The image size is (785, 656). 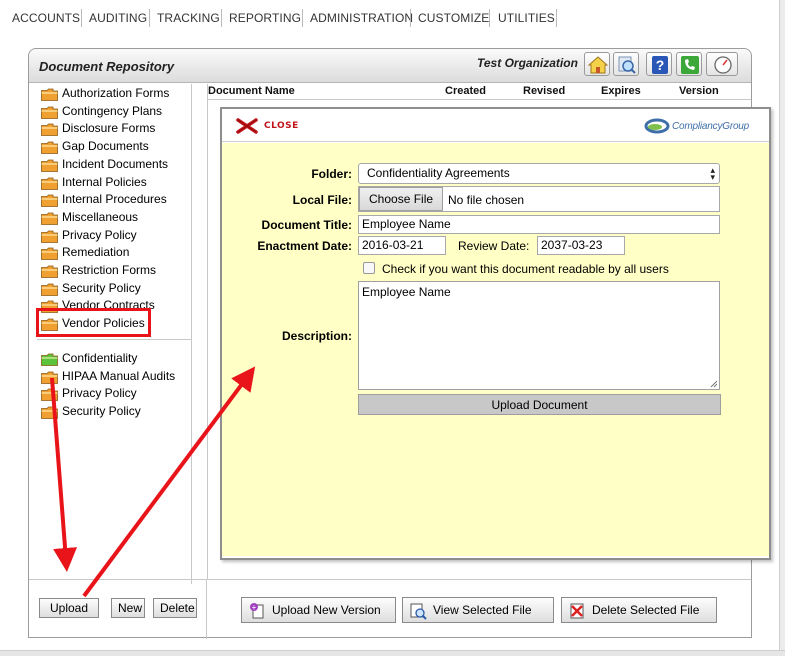 I want to click on nav-utilities: UTILITIES, so click(x=526, y=18).